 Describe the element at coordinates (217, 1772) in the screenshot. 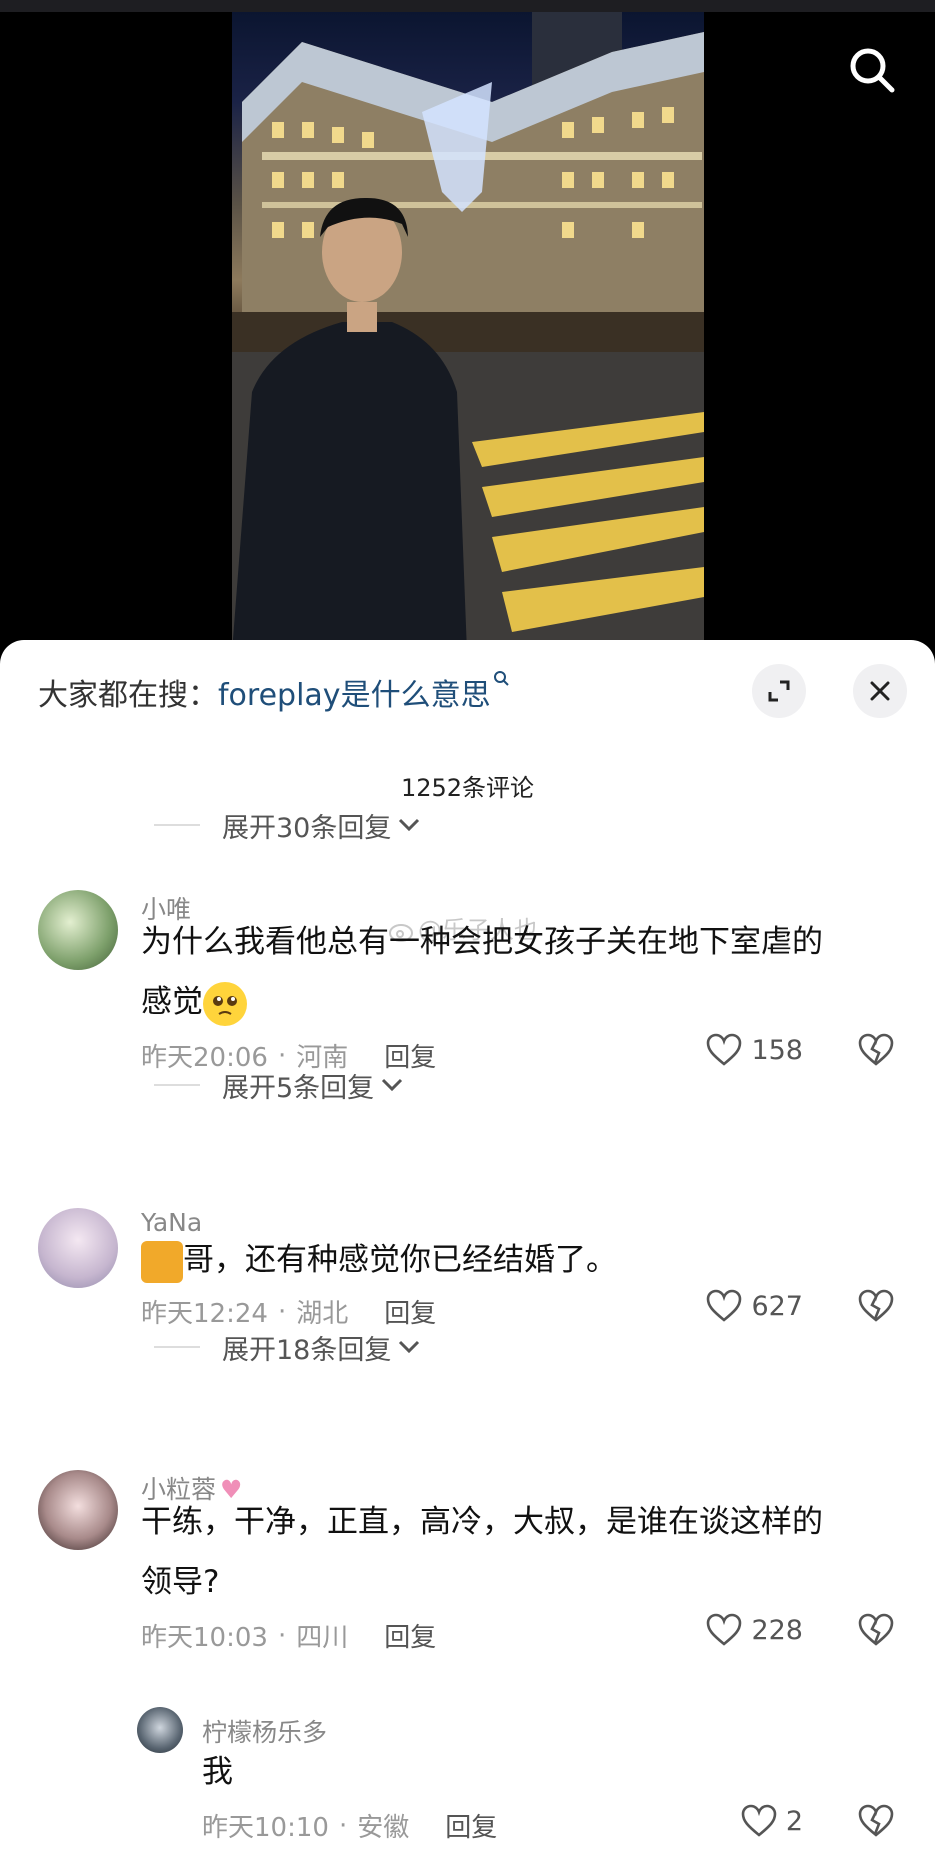

I see `reply-text: 我` at that location.